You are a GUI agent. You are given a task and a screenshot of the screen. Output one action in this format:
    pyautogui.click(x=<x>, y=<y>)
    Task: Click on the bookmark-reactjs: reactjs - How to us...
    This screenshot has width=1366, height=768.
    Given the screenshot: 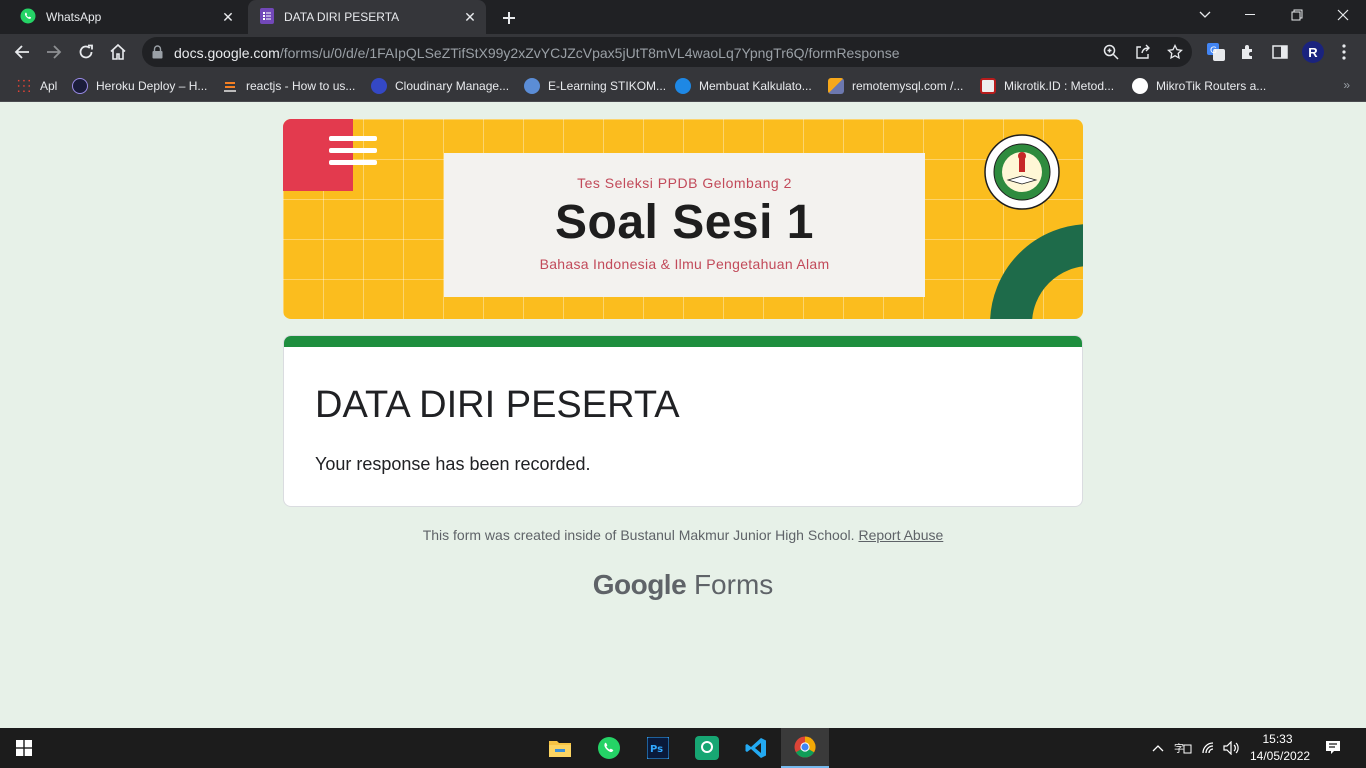 What is the action you would take?
    pyautogui.click(x=288, y=86)
    